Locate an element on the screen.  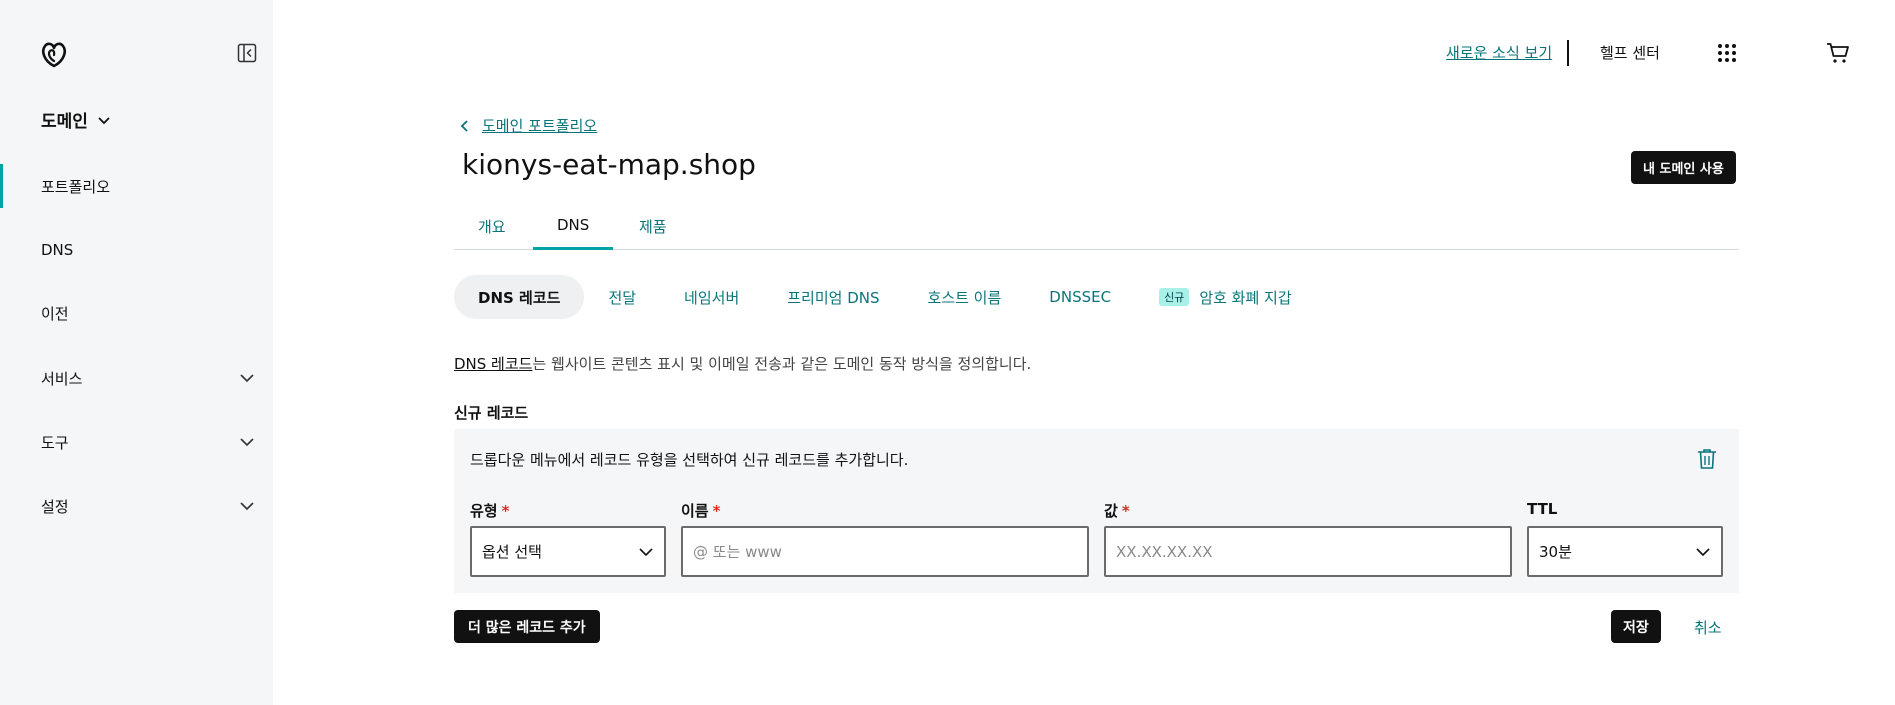
back-link-label: 도메인 포트폴리오 is located at coordinates (540, 126).